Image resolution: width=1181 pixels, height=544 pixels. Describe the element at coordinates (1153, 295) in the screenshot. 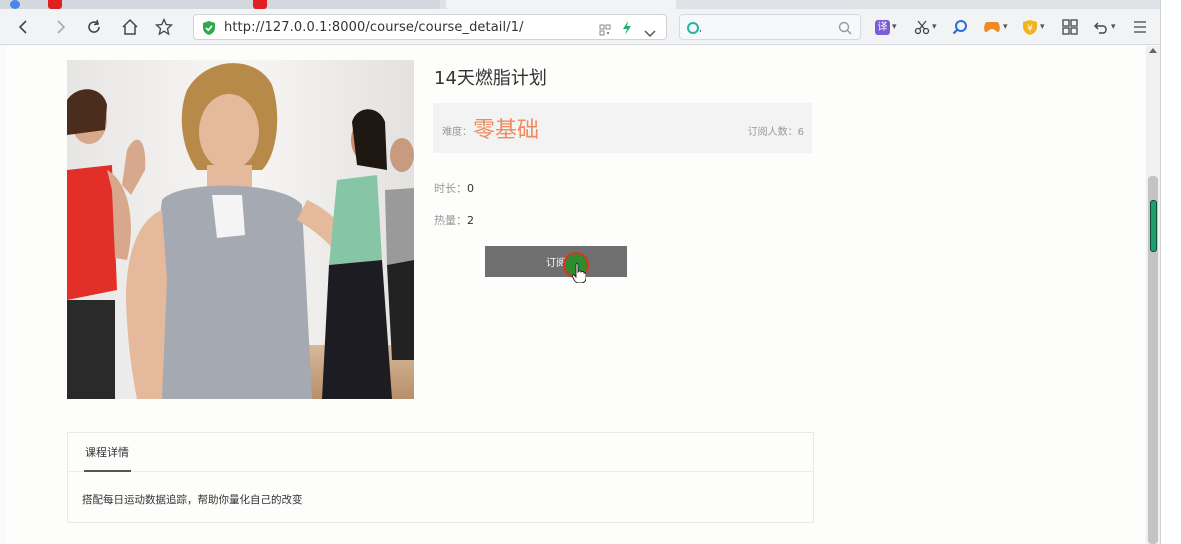

I see `page-scrollbar` at that location.